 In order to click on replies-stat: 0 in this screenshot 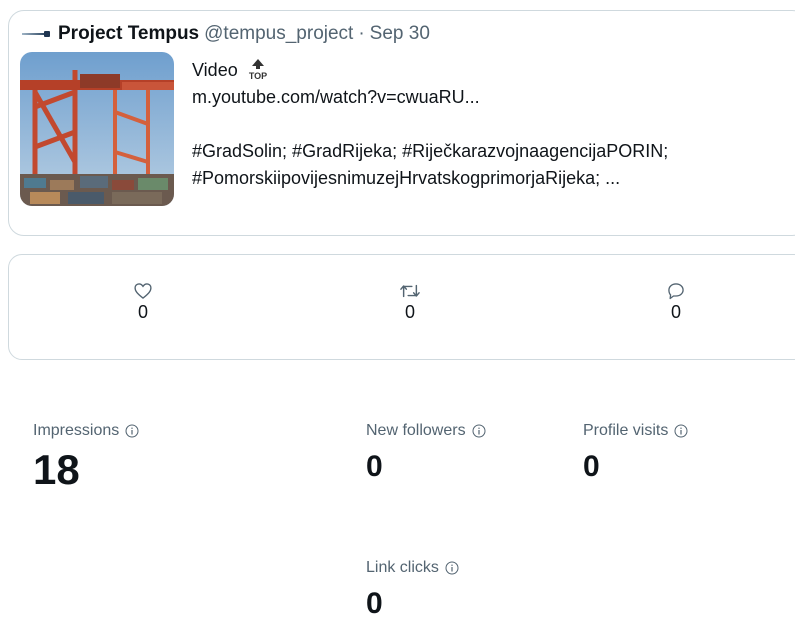, I will do `click(676, 302)`.